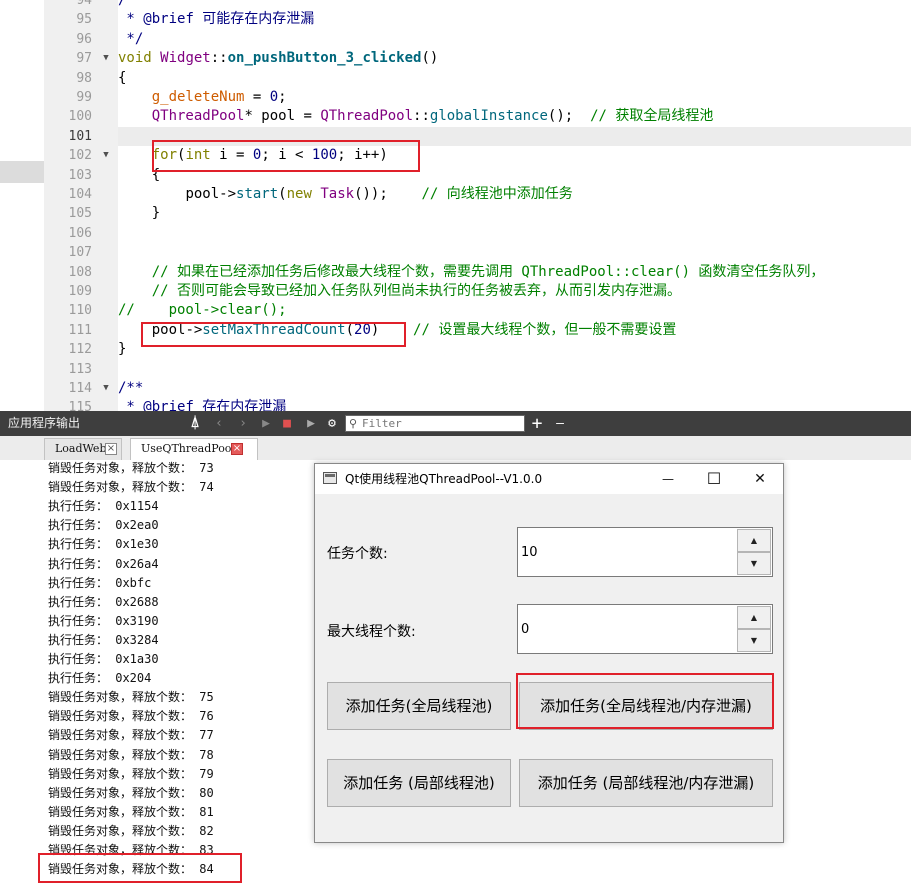  I want to click on line-number: 96, so click(84, 39).